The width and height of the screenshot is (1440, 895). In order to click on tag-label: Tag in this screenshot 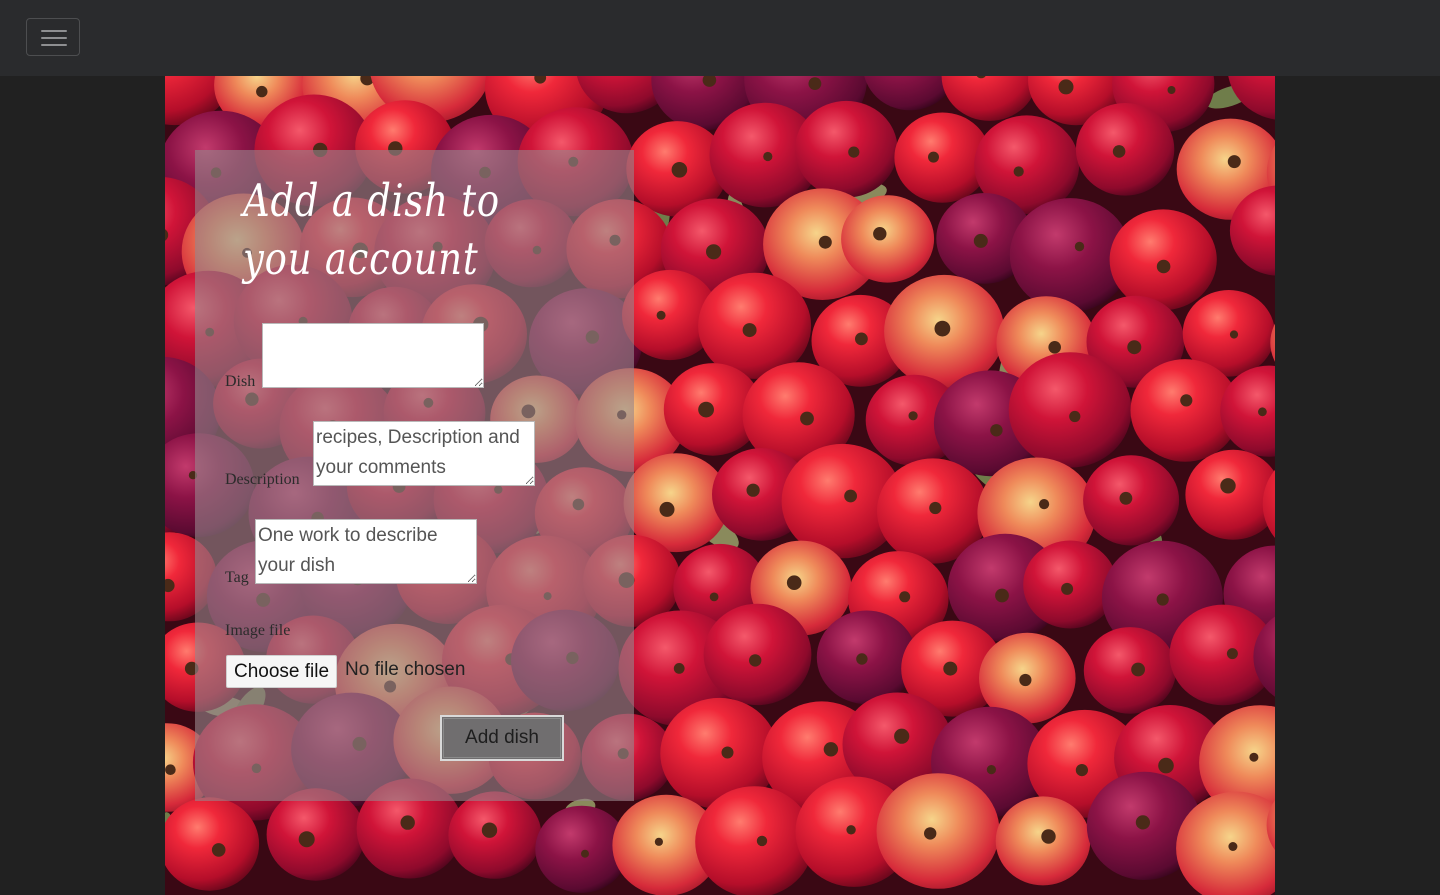, I will do `click(237, 577)`.